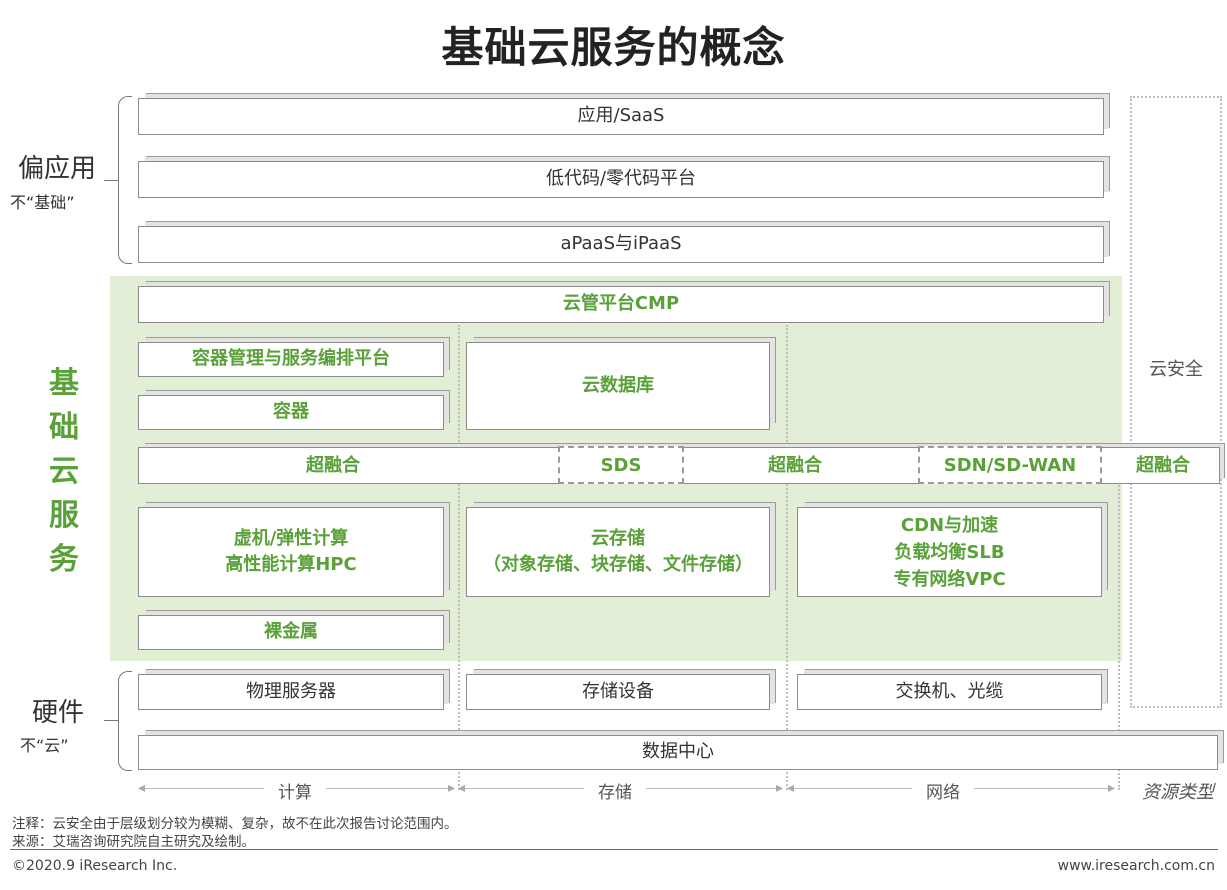 Image resolution: width=1227 pixels, height=890 pixels. Describe the element at coordinates (621, 304) in the screenshot. I see `layer-cmp: 云管平台CMP` at that location.